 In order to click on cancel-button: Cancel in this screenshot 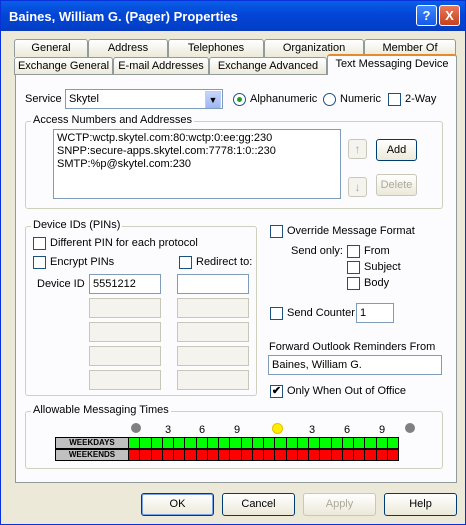, I will do `click(258, 504)`.